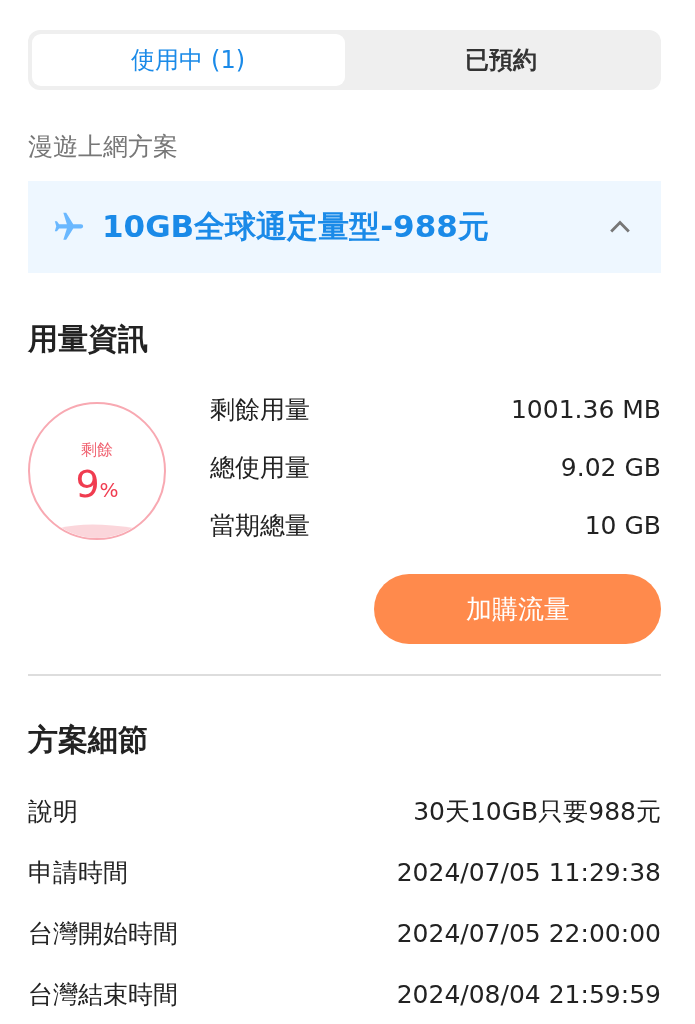 This screenshot has width=695, height=1024. What do you see at coordinates (88, 740) in the screenshot?
I see `section-title: 方案細節` at bounding box center [88, 740].